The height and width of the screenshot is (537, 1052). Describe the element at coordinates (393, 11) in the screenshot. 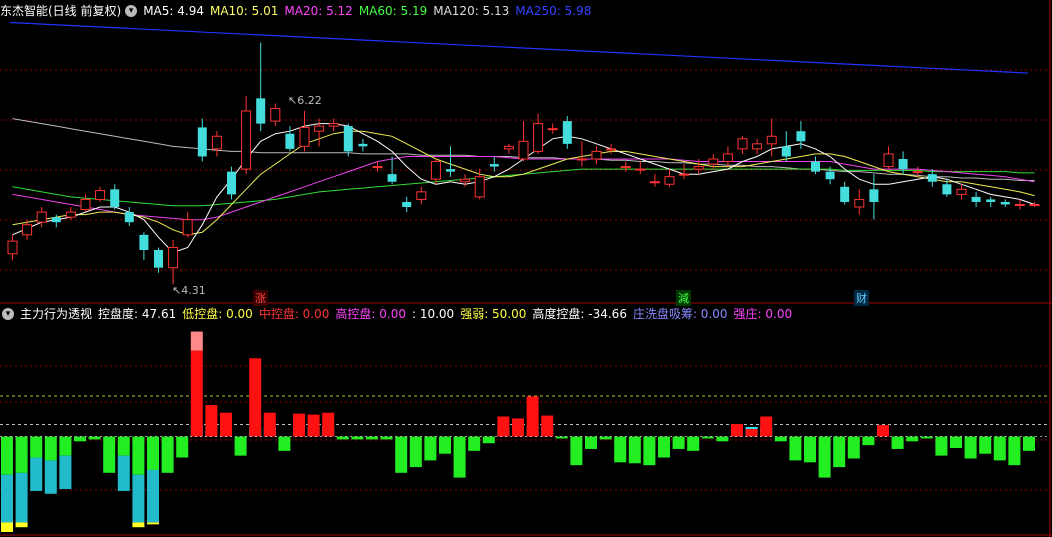

I see `ma-legend-item-3: MA60: 5.19` at that location.